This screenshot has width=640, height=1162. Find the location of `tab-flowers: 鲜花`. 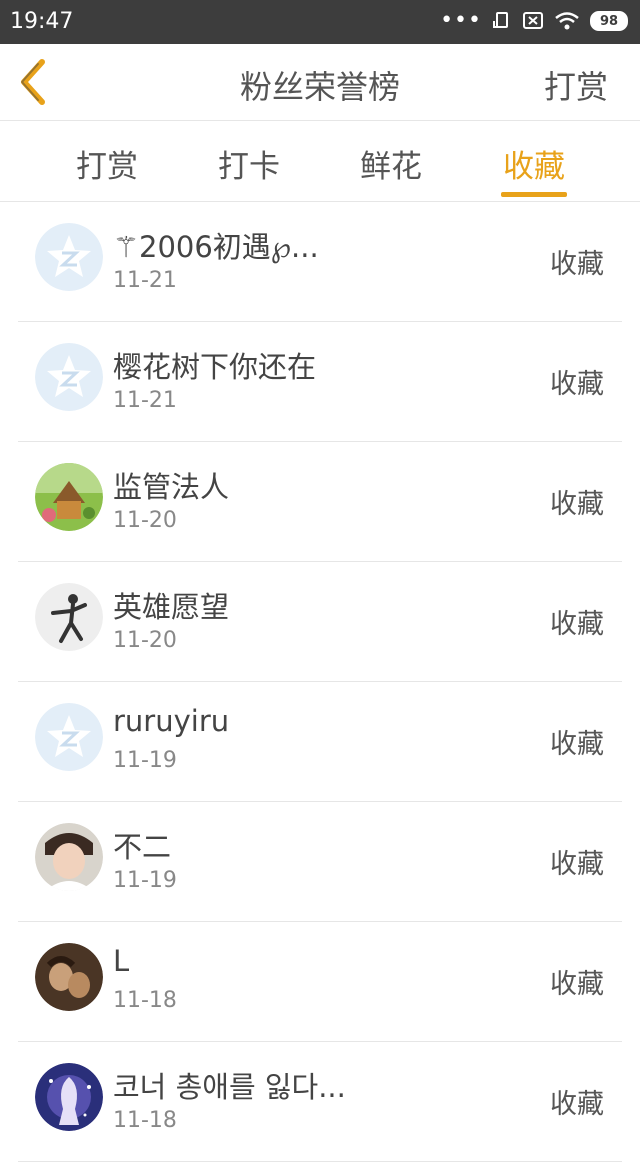

tab-flowers: 鲜花 is located at coordinates (391, 163).